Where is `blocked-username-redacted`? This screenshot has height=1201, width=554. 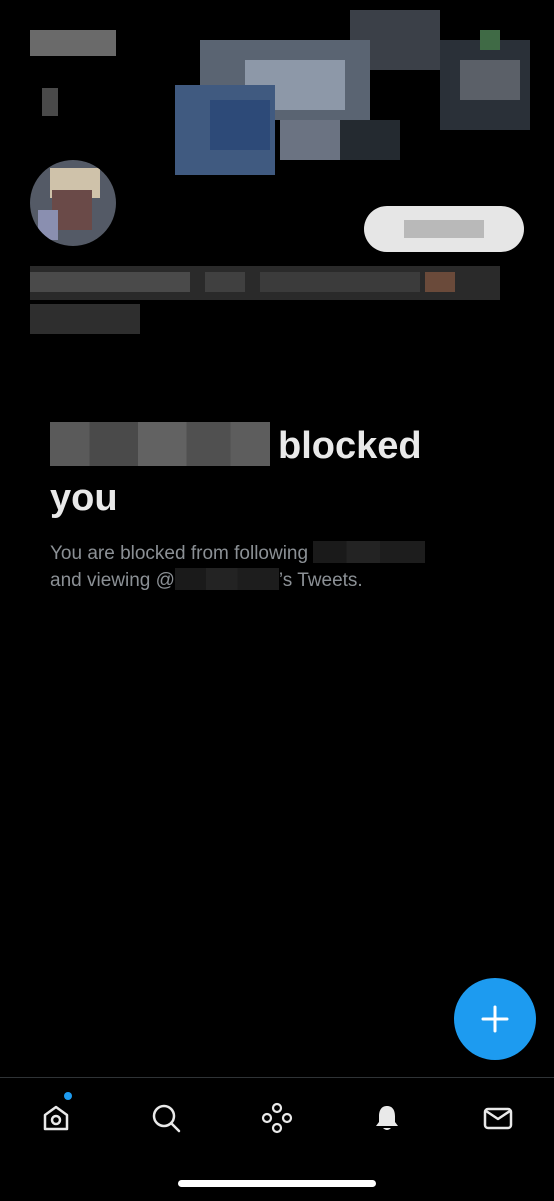
blocked-username-redacted is located at coordinates (160, 444).